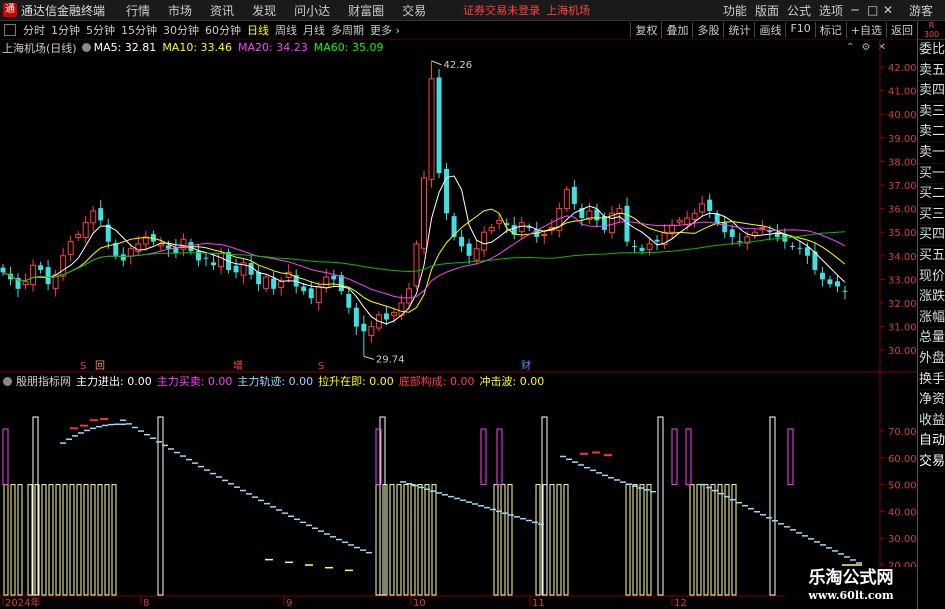 This screenshot has width=945, height=609. What do you see at coordinates (931, 318) in the screenshot?
I see `quote-tab-13: 涨幅` at bounding box center [931, 318].